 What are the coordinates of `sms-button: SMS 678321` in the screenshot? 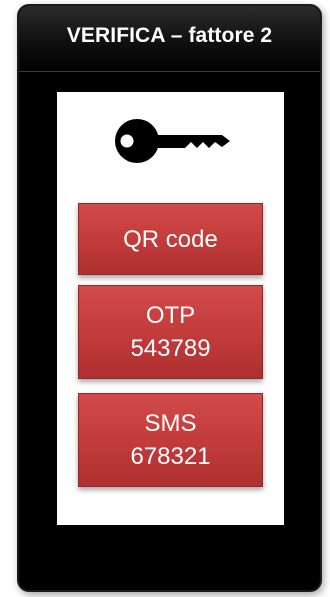 It's located at (170, 440).